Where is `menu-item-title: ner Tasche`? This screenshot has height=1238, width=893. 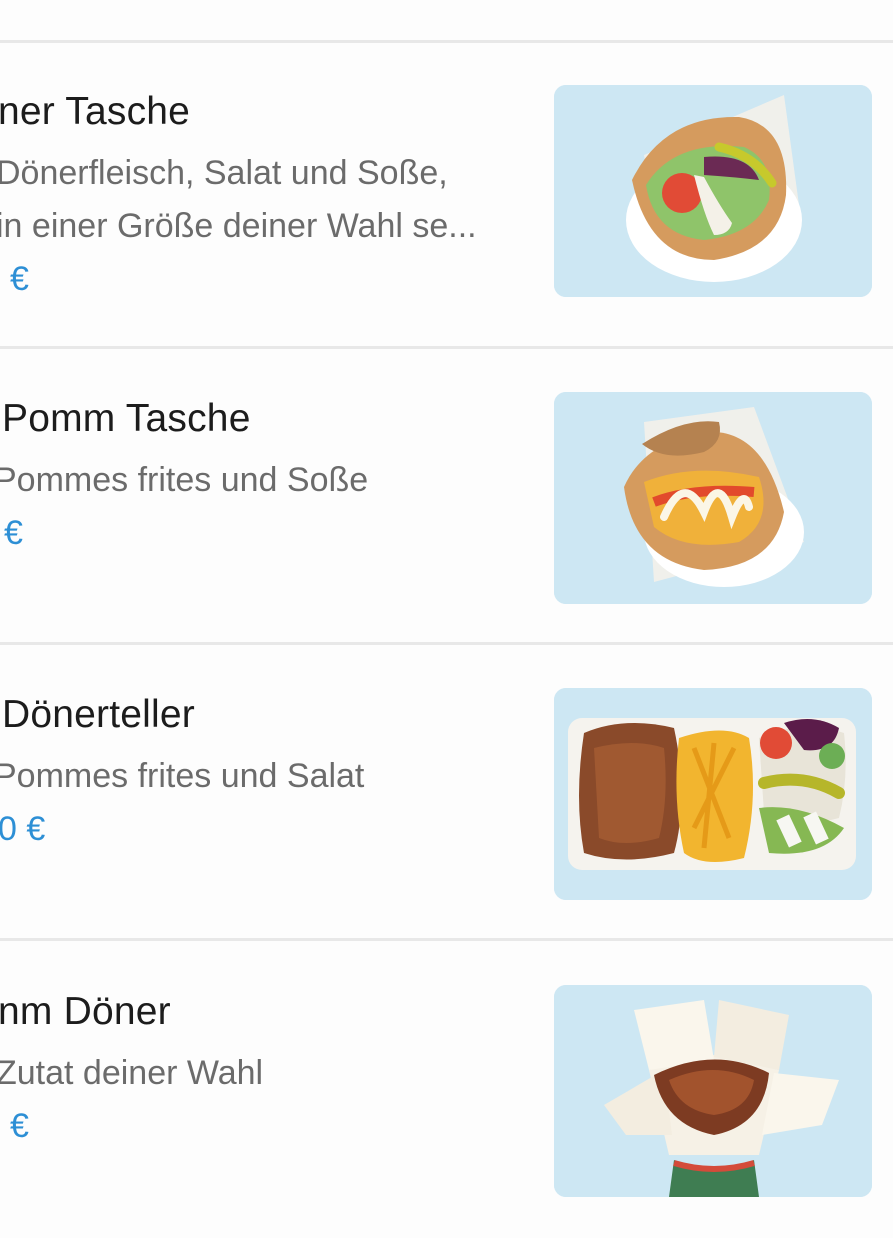 menu-item-title: ner Tasche is located at coordinates (95, 111).